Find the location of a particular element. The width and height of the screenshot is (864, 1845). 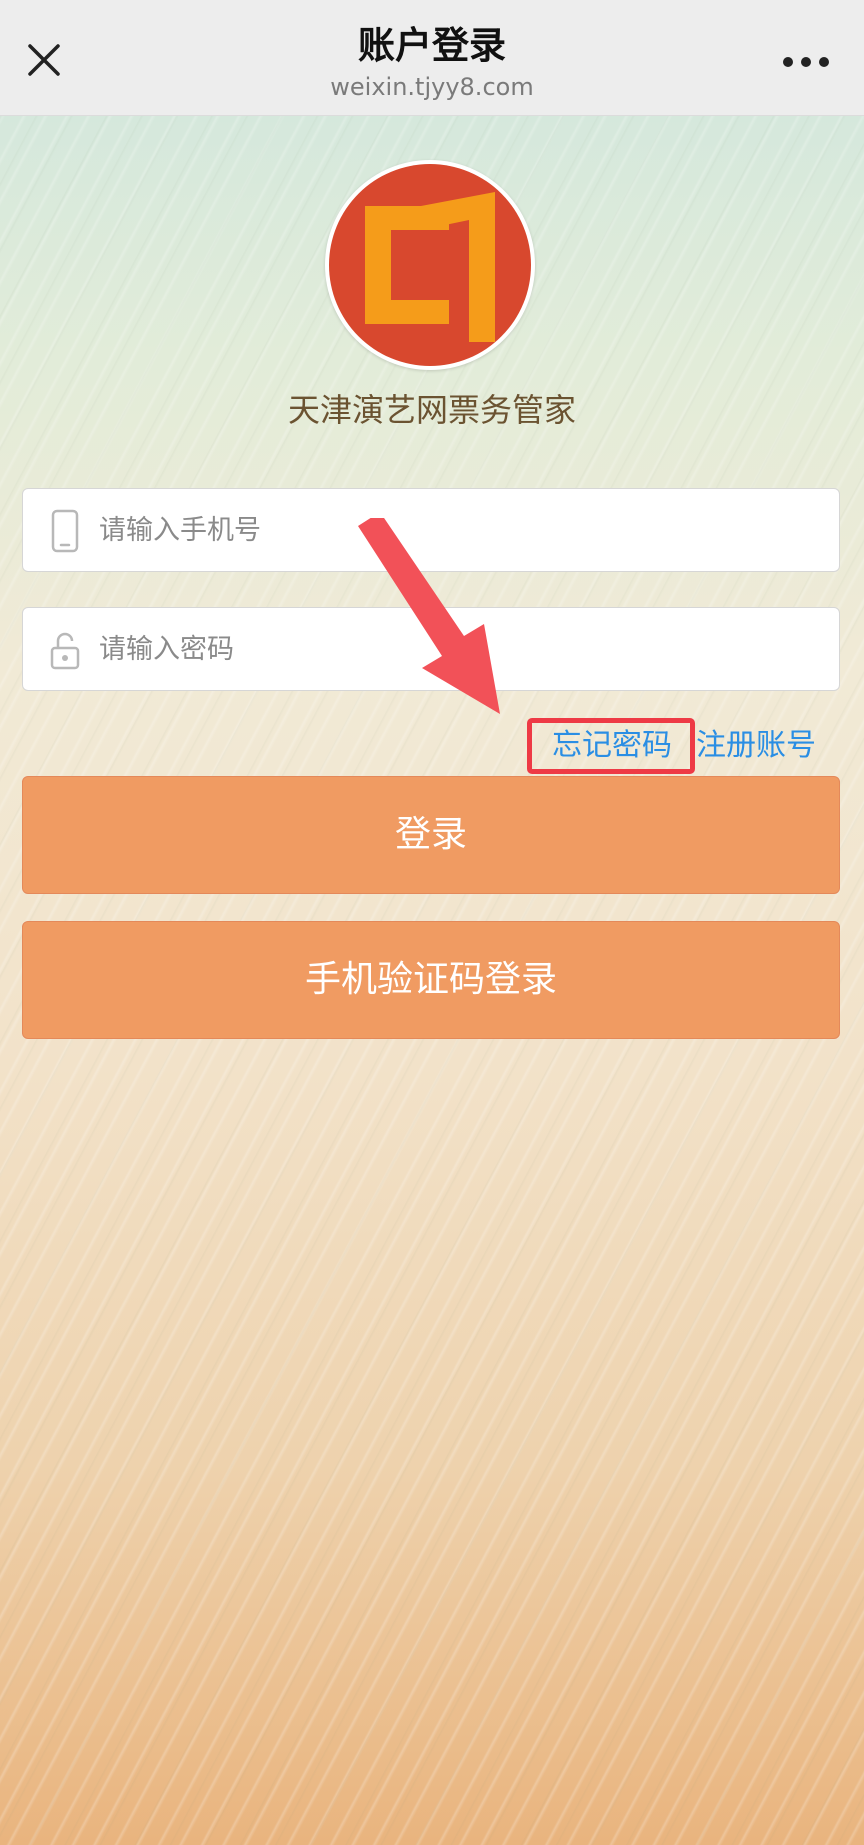

phone-field is located at coordinates (431, 530).